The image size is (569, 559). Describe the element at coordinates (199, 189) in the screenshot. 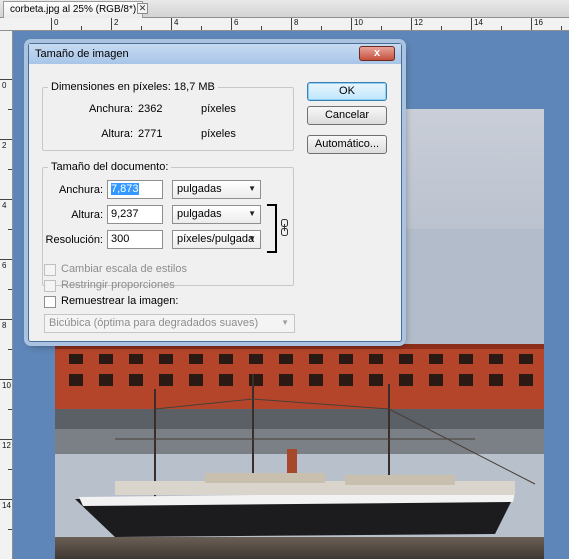

I see `doc-width-unit: pulgadas` at that location.